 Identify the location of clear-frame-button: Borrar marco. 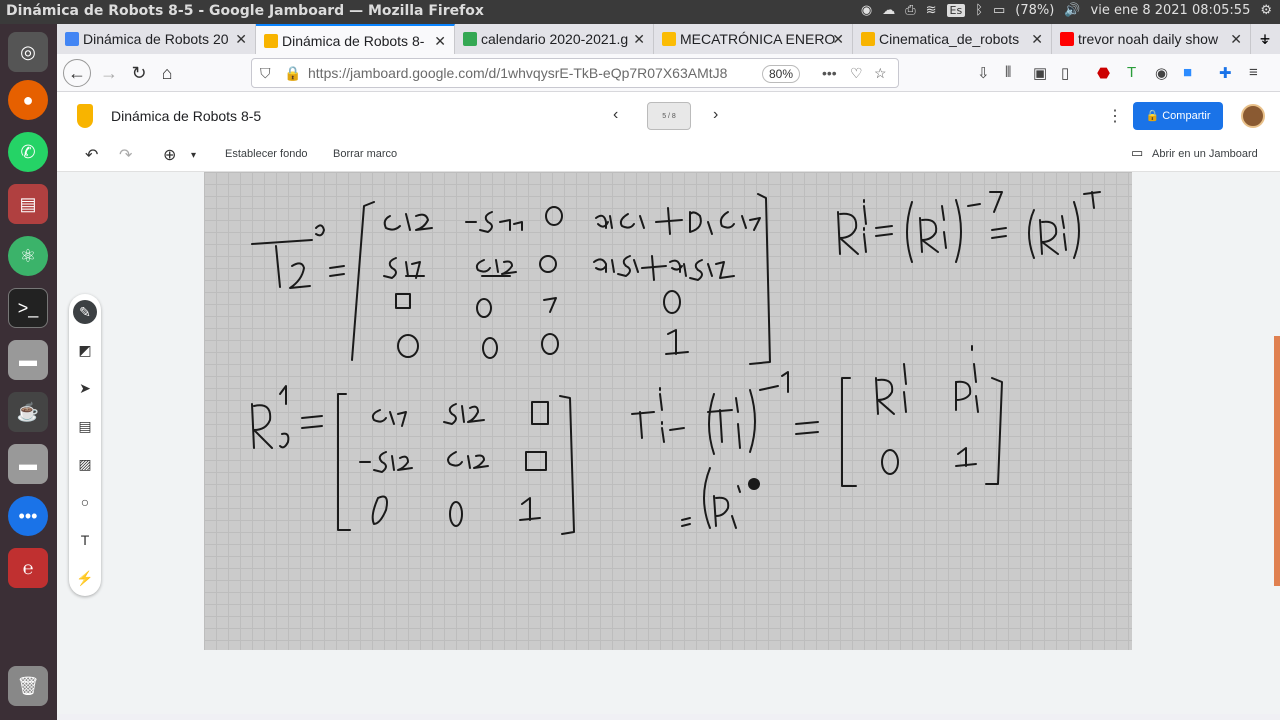
(365, 154).